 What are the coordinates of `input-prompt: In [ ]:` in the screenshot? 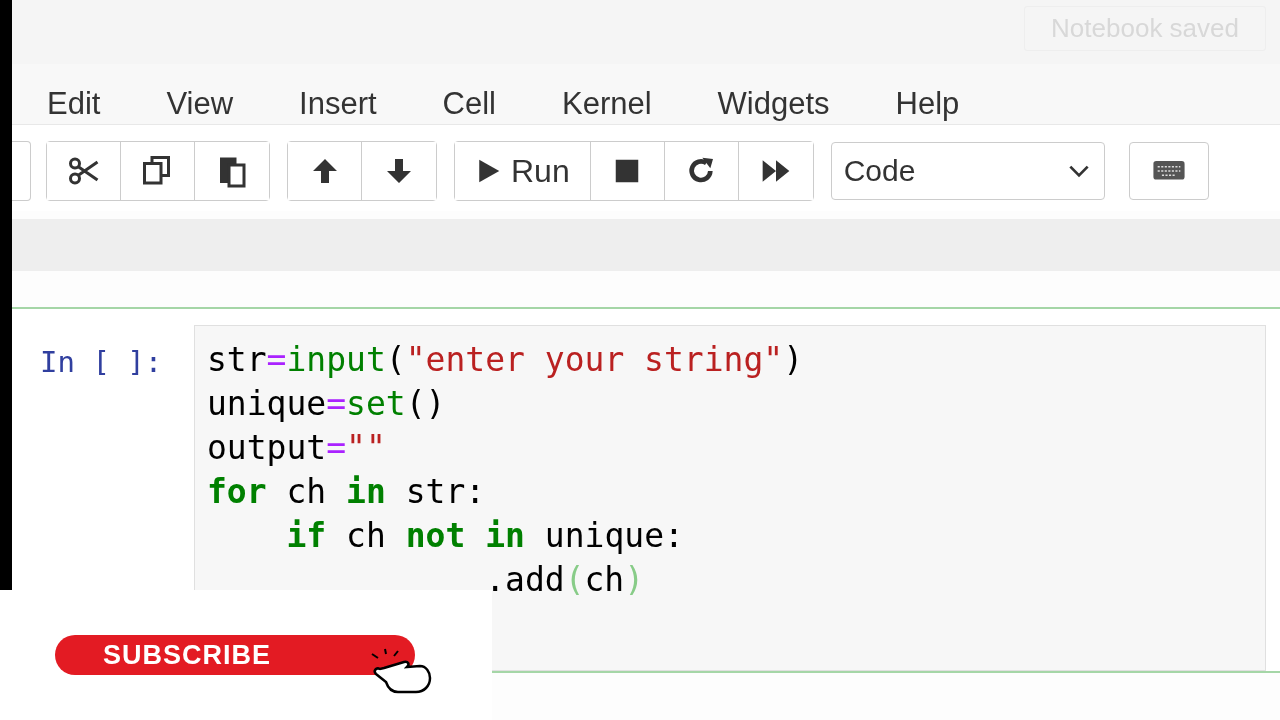 It's located at (101, 361).